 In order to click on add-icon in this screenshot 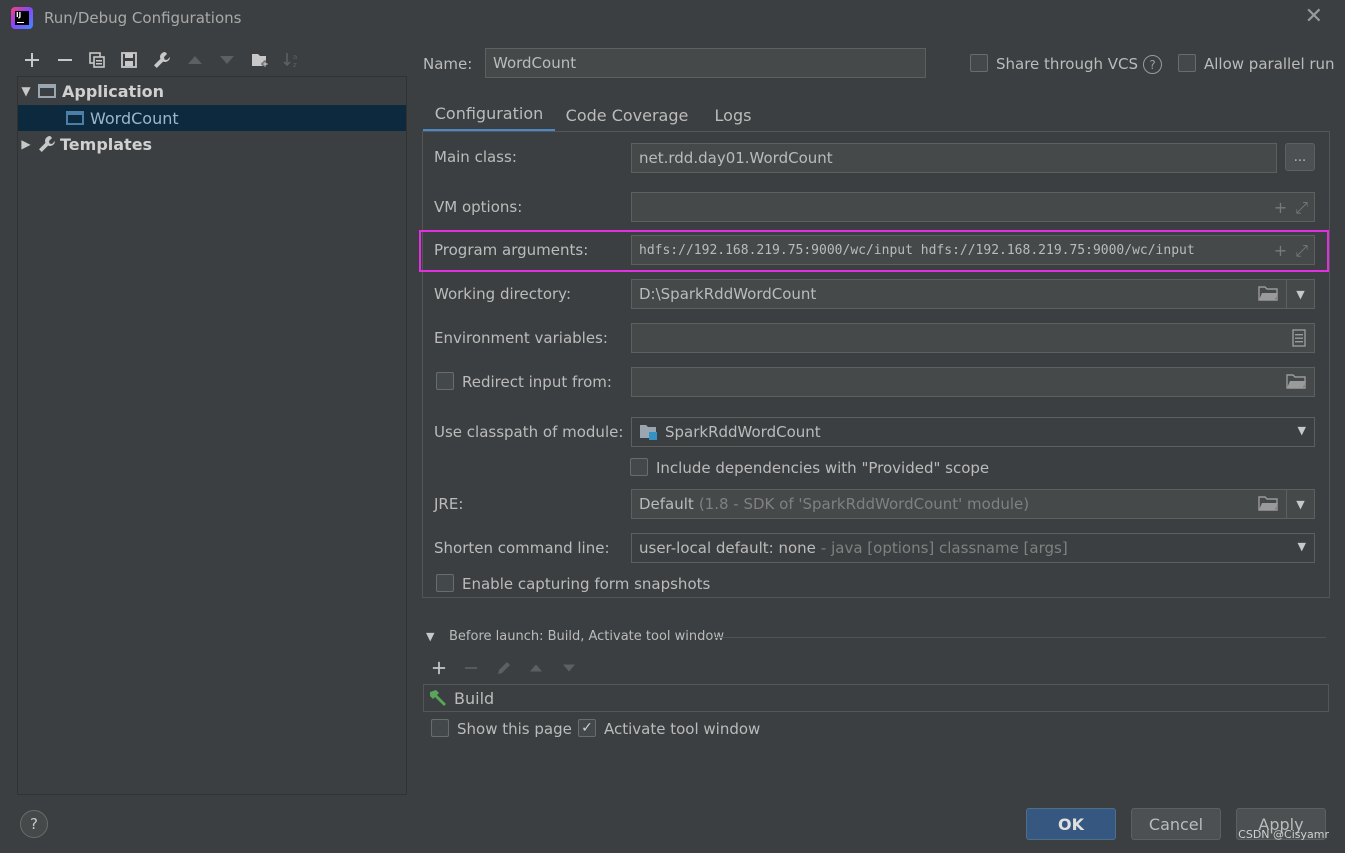, I will do `click(32, 60)`.